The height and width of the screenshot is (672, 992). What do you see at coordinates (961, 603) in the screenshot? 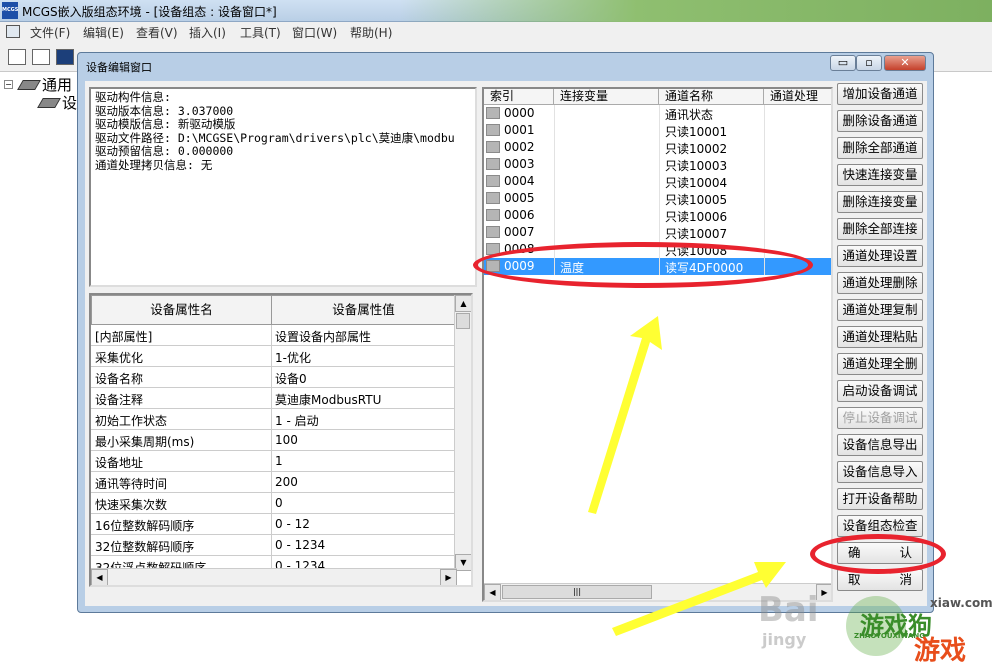
I see `site-text: xiaw.com` at bounding box center [961, 603].